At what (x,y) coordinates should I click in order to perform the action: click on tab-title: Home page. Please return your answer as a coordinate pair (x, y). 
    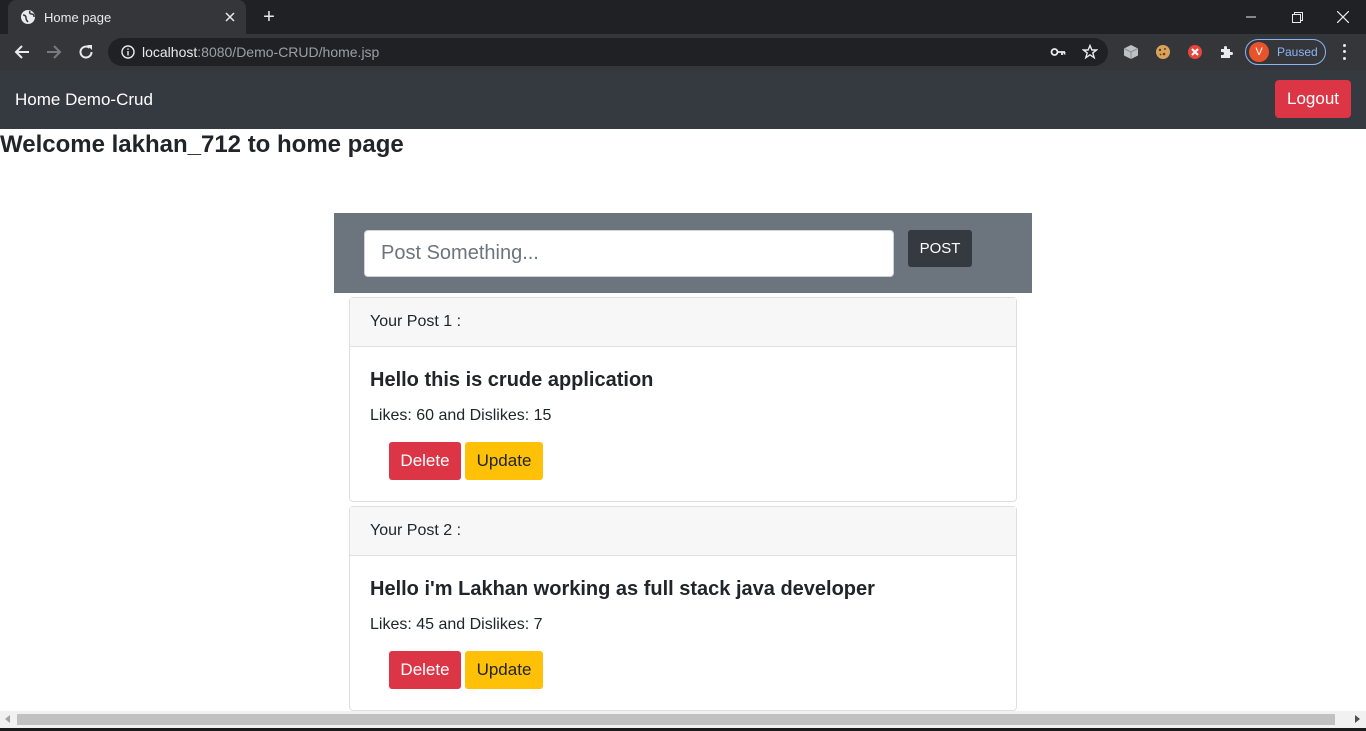
    Looking at the image, I should click on (78, 17).